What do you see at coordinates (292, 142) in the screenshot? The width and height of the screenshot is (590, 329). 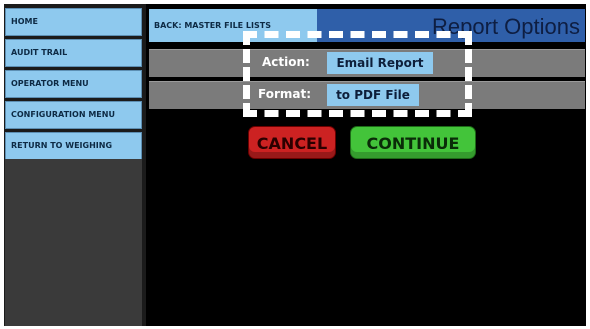 I see `cancel-button: CANCEL` at bounding box center [292, 142].